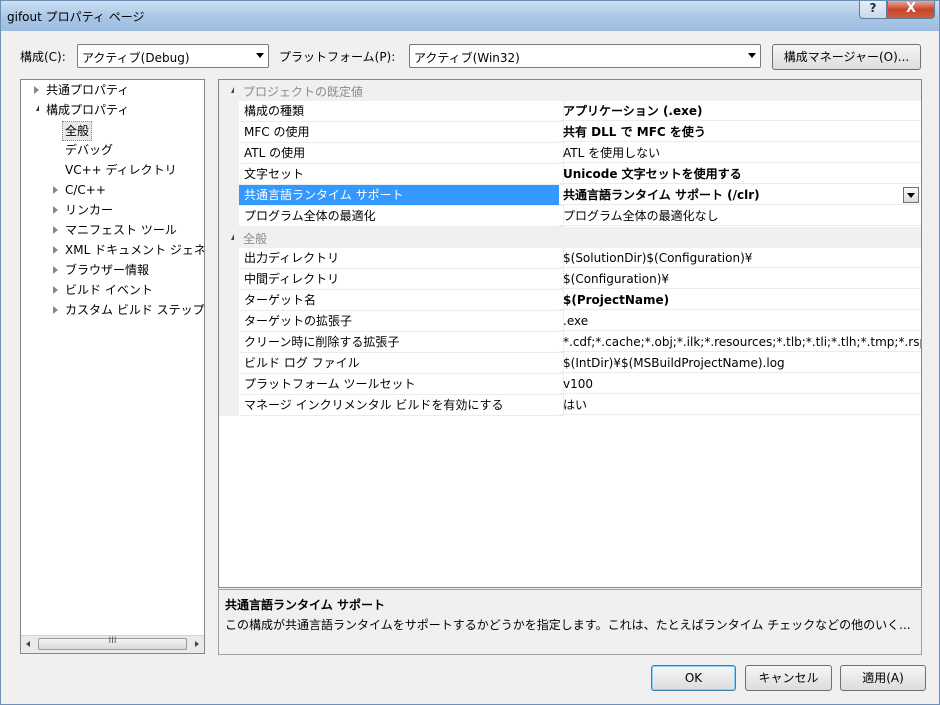  I want to click on property-value: 共通言語ランタイム サポート (/clr), so click(740, 195).